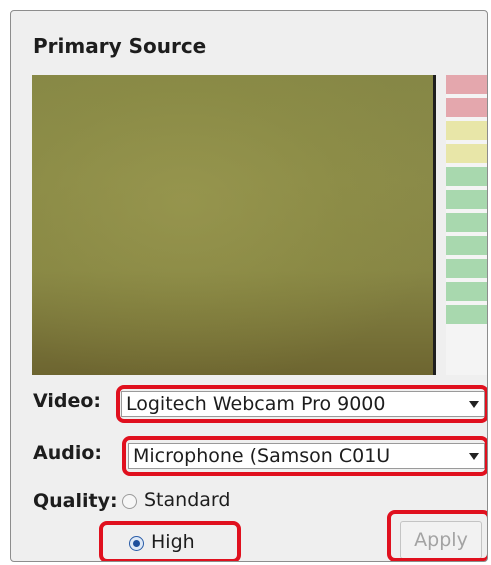  I want to click on quality-label: Quality:, so click(75, 501).